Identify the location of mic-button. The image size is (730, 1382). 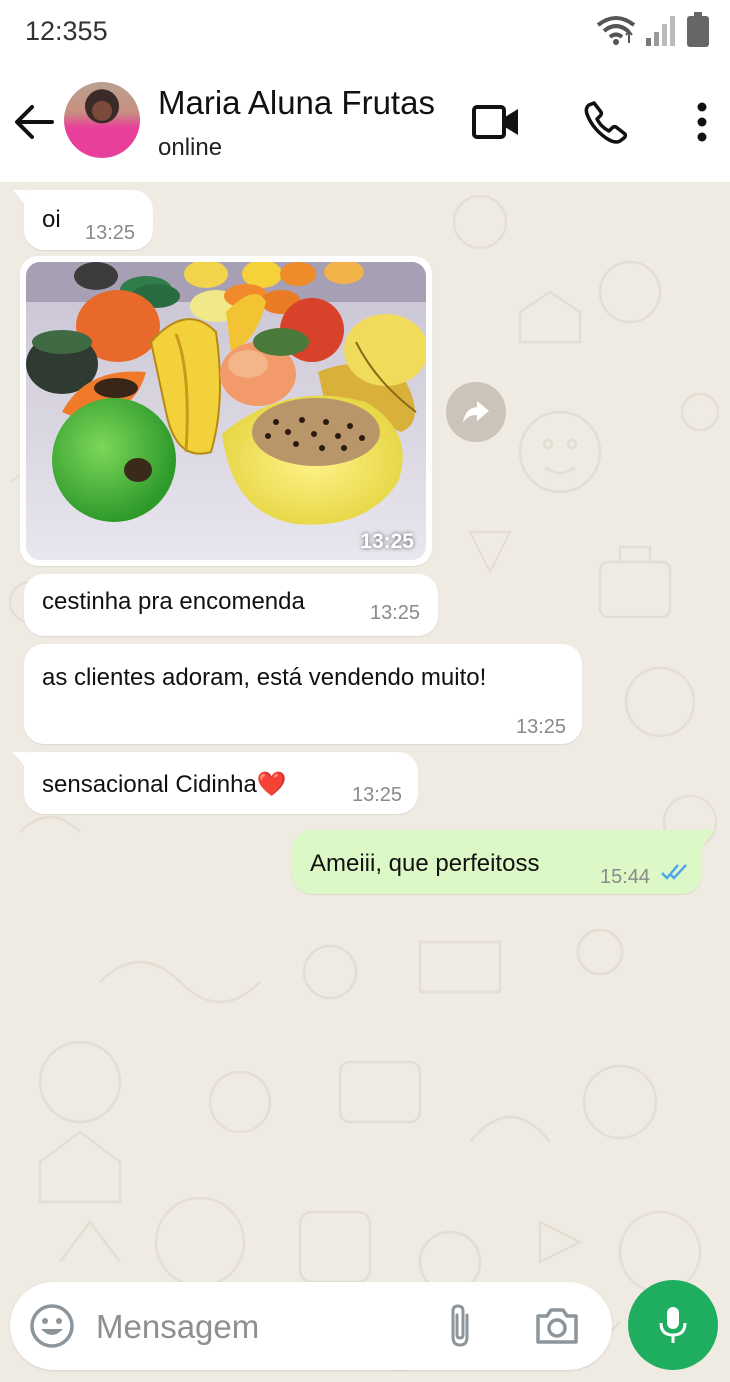
(673, 1325).